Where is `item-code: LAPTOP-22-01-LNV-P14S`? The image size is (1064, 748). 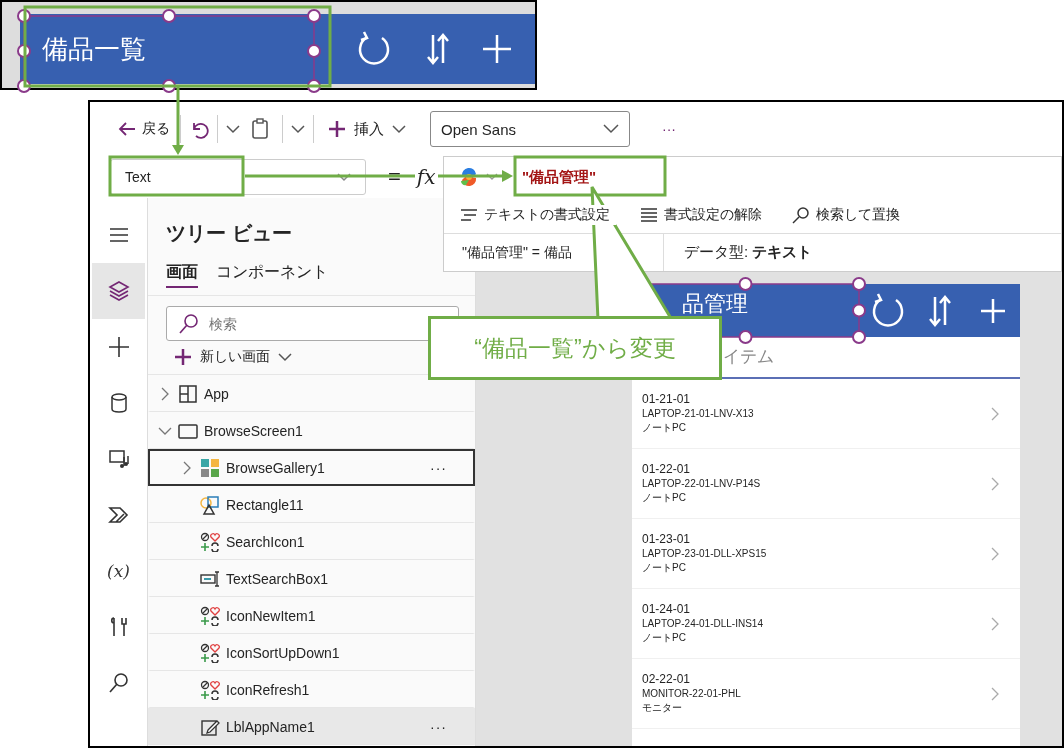
item-code: LAPTOP-22-01-LNV-P14S is located at coordinates (702, 483).